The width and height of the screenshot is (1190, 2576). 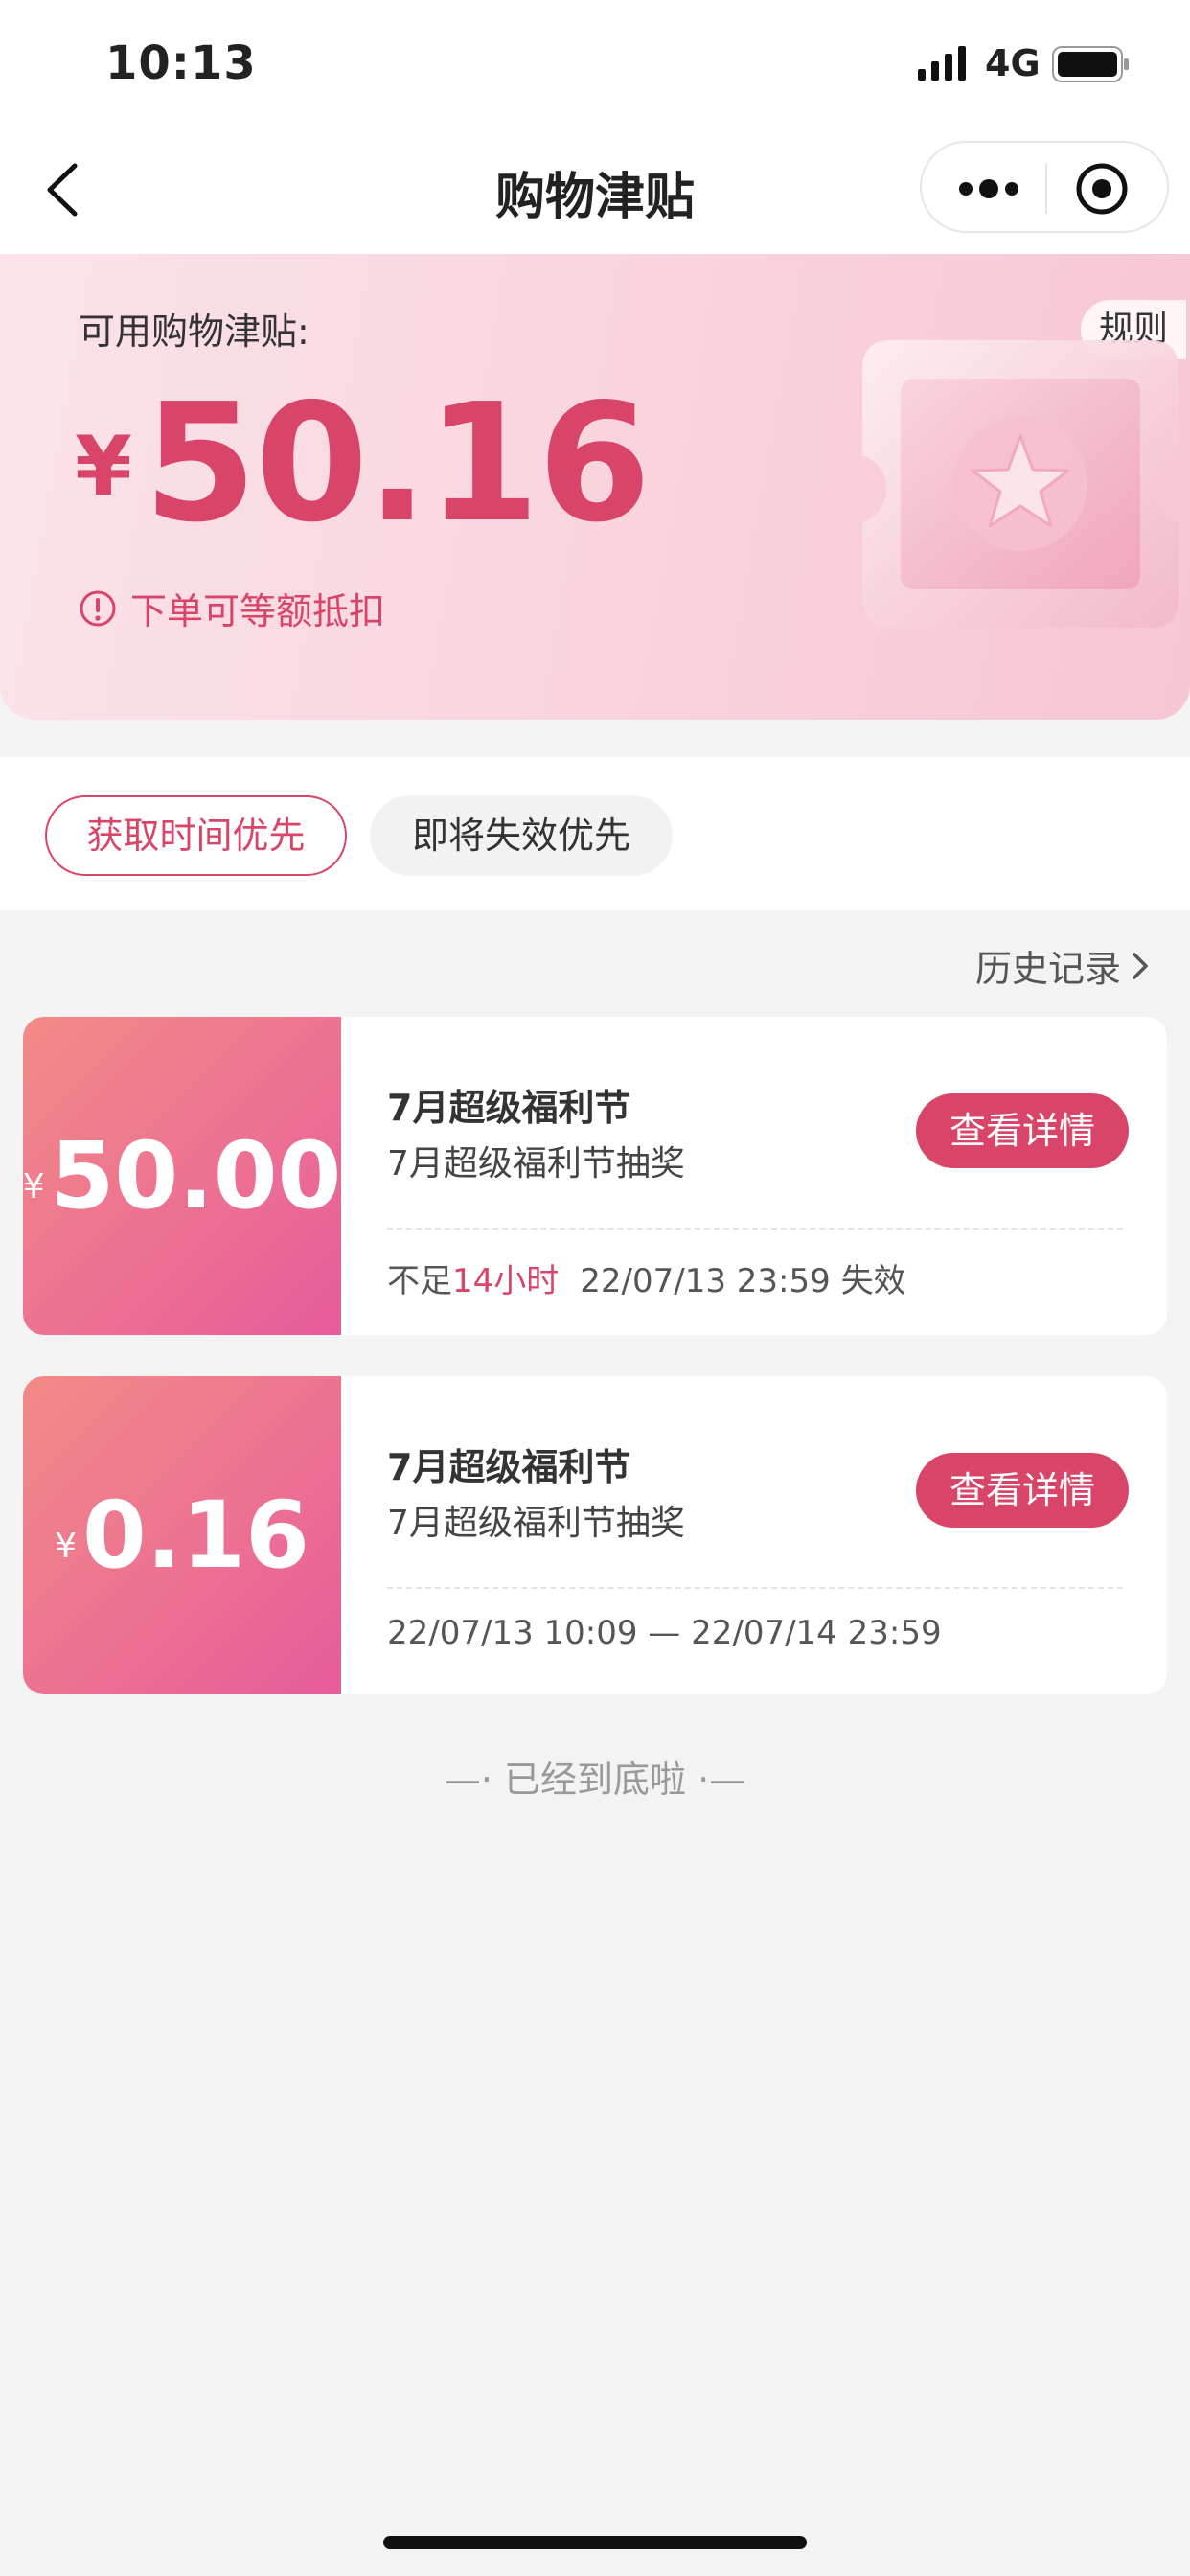 I want to click on allowance-label: 可用购物津贴:, so click(x=194, y=331).